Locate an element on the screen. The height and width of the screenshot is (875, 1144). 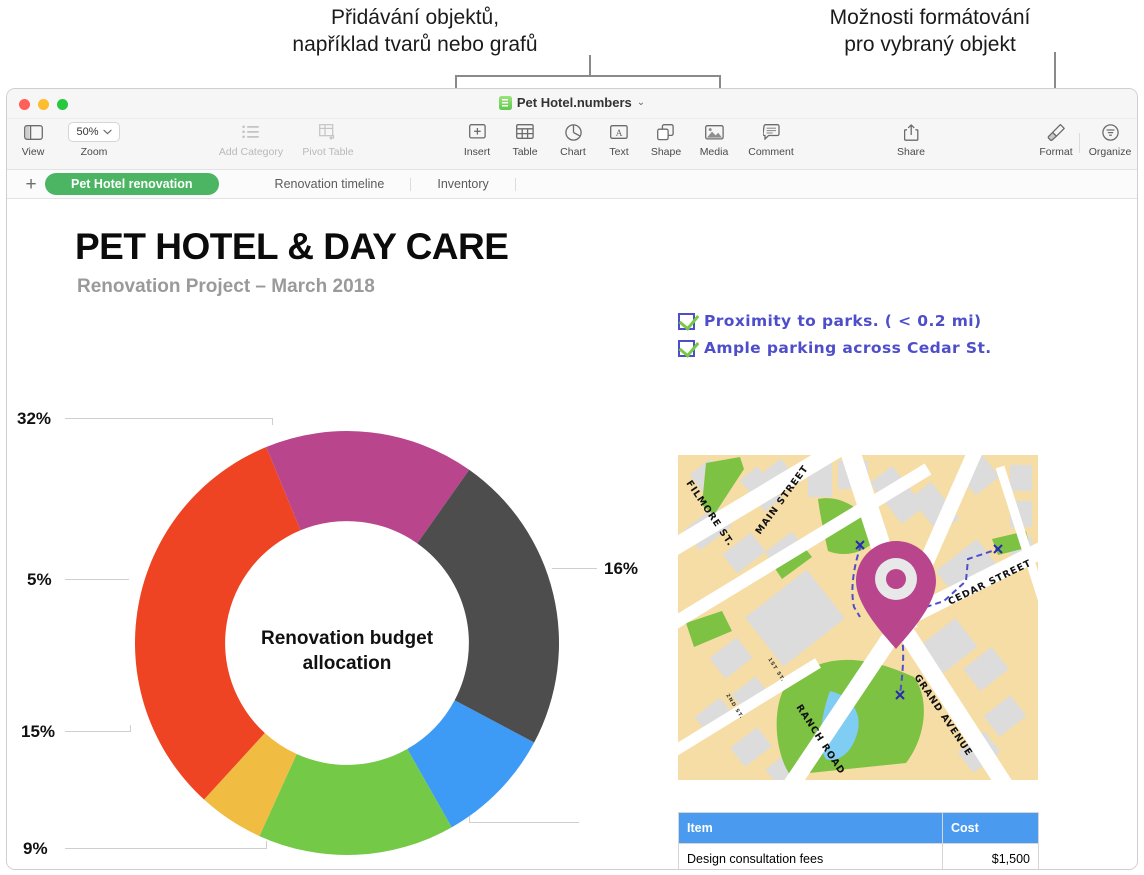
pivot-table-icon is located at coordinates (328, 132).